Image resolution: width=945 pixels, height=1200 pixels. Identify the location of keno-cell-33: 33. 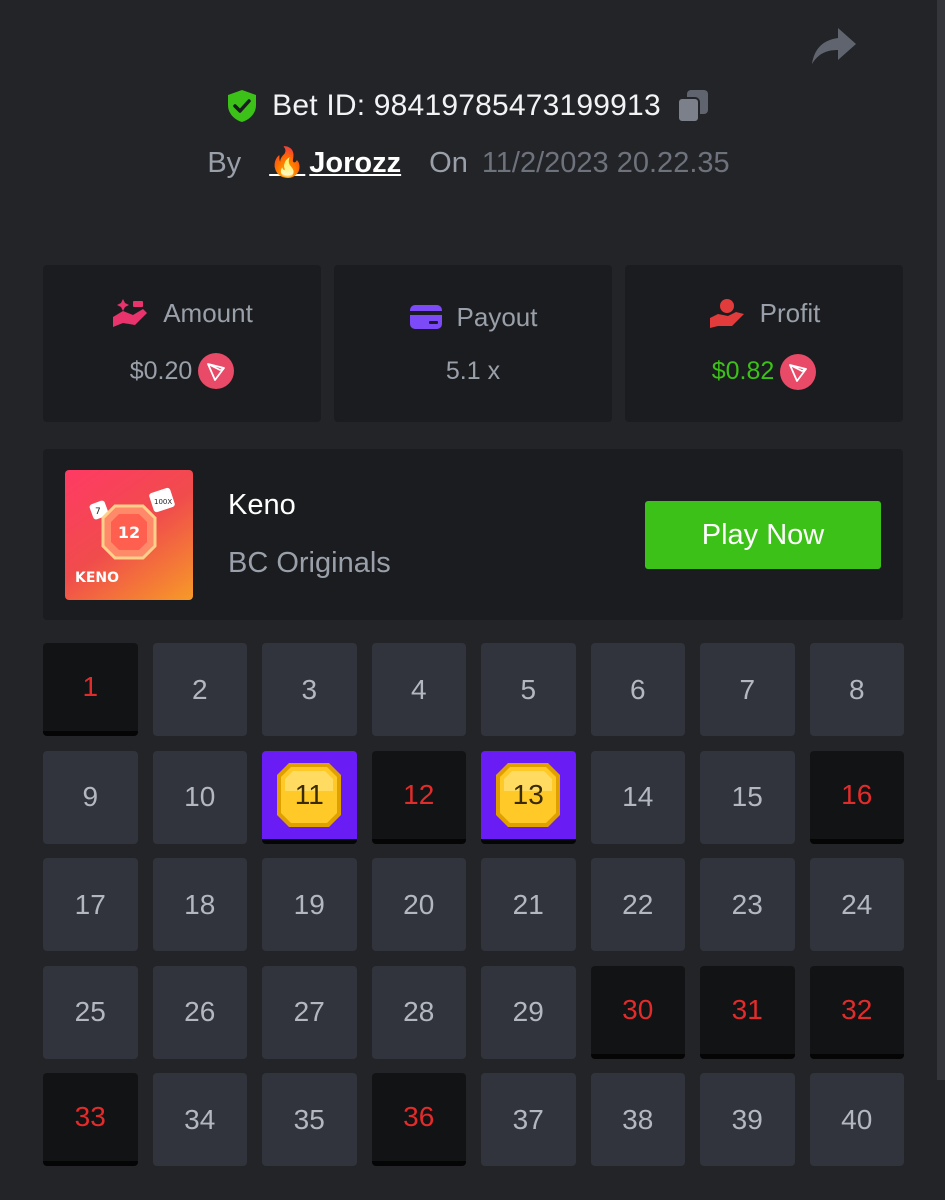
(90, 1119).